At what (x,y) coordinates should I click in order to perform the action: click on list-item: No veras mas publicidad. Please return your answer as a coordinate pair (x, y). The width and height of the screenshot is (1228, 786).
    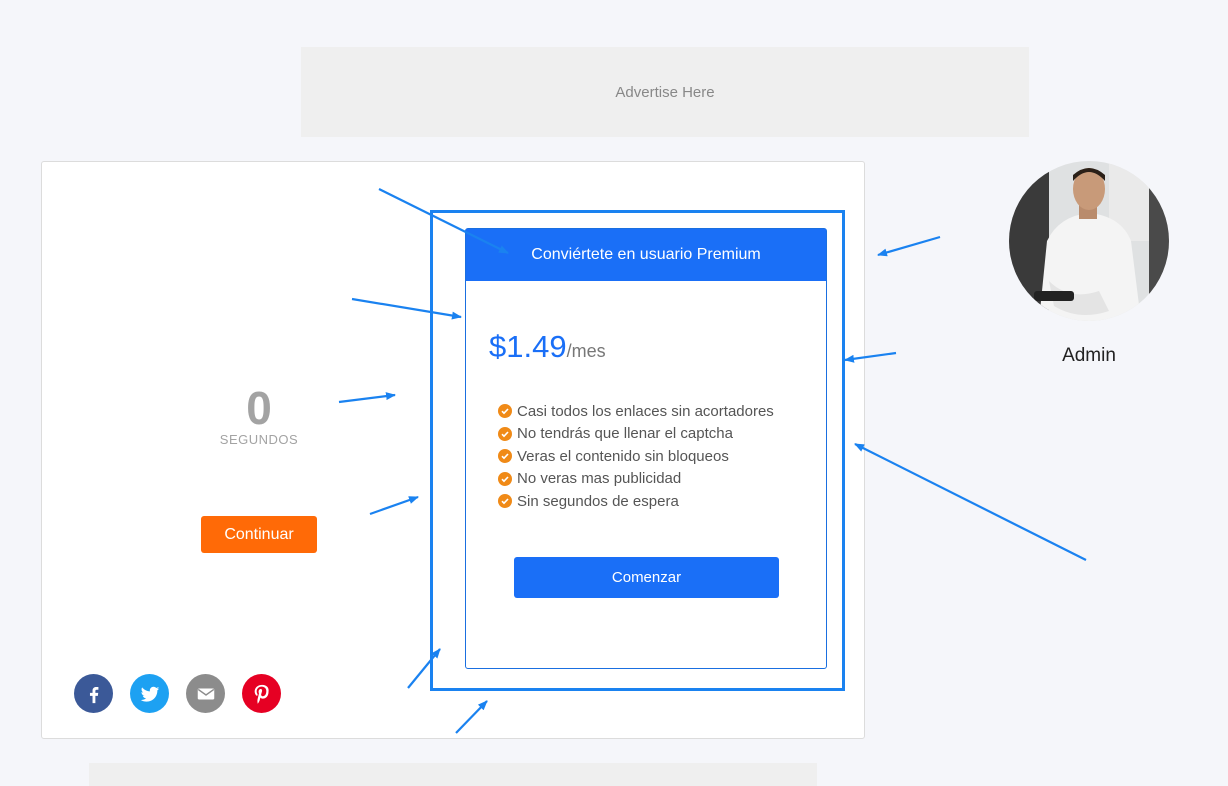
    Looking at the image, I should click on (636, 479).